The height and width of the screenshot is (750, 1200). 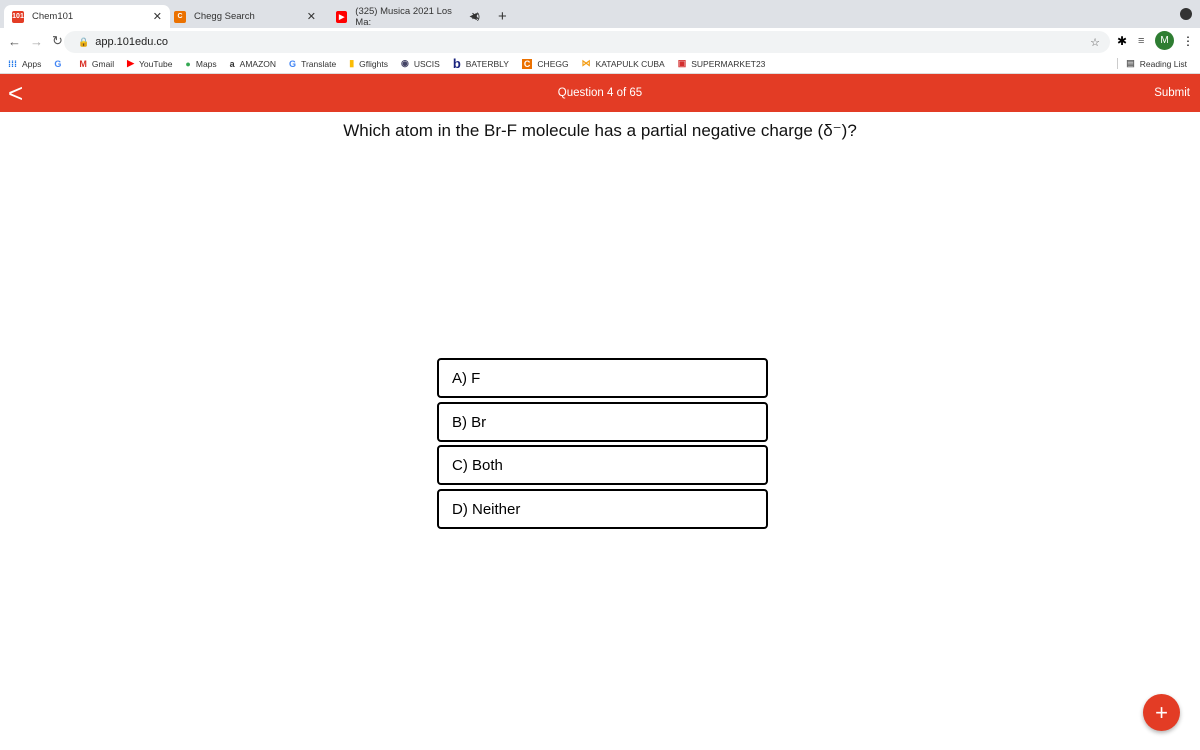 What do you see at coordinates (14, 41) in the screenshot?
I see `back-icon: ←` at bounding box center [14, 41].